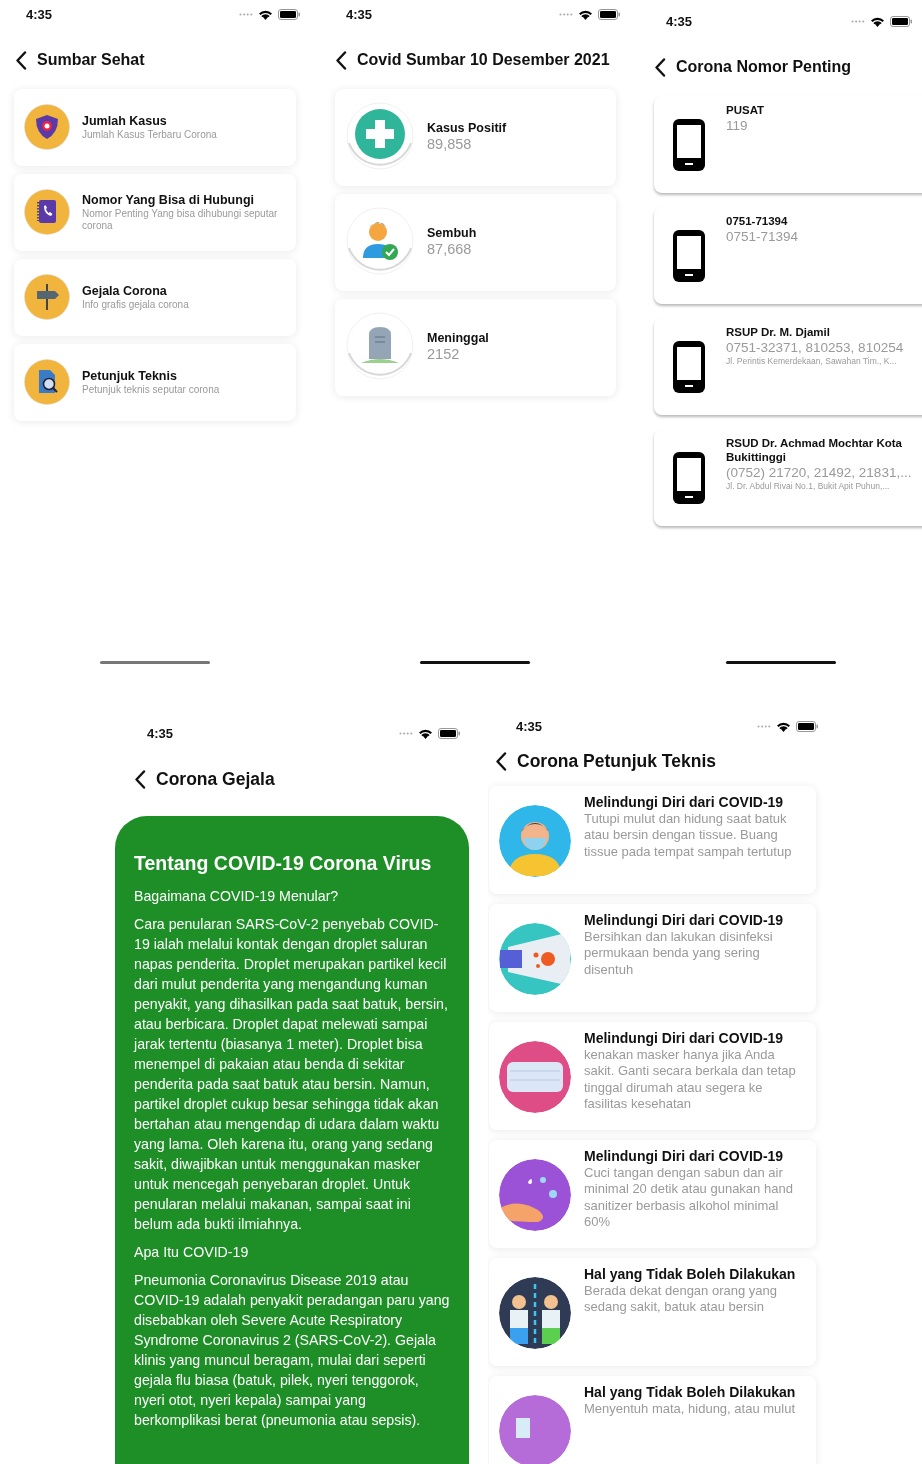 The width and height of the screenshot is (922, 1464). I want to click on phone-number: 0751-71394, so click(762, 236).